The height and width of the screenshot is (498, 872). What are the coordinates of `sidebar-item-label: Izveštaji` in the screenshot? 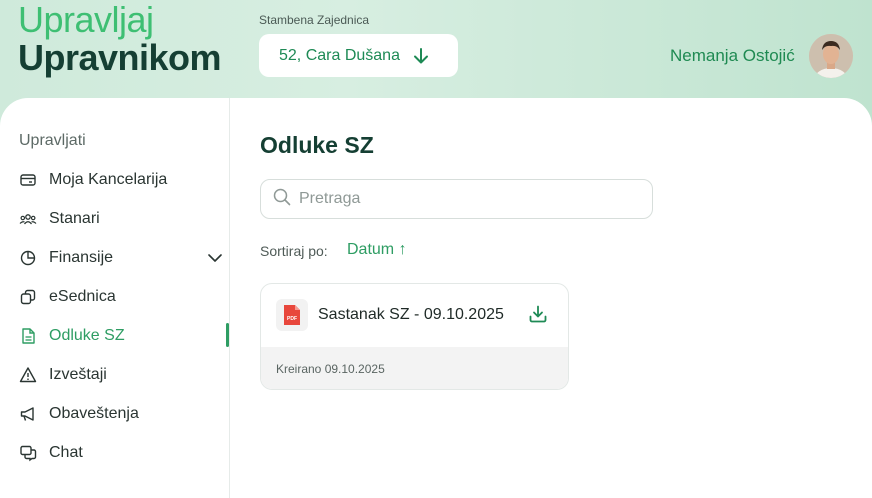 It's located at (78, 374).